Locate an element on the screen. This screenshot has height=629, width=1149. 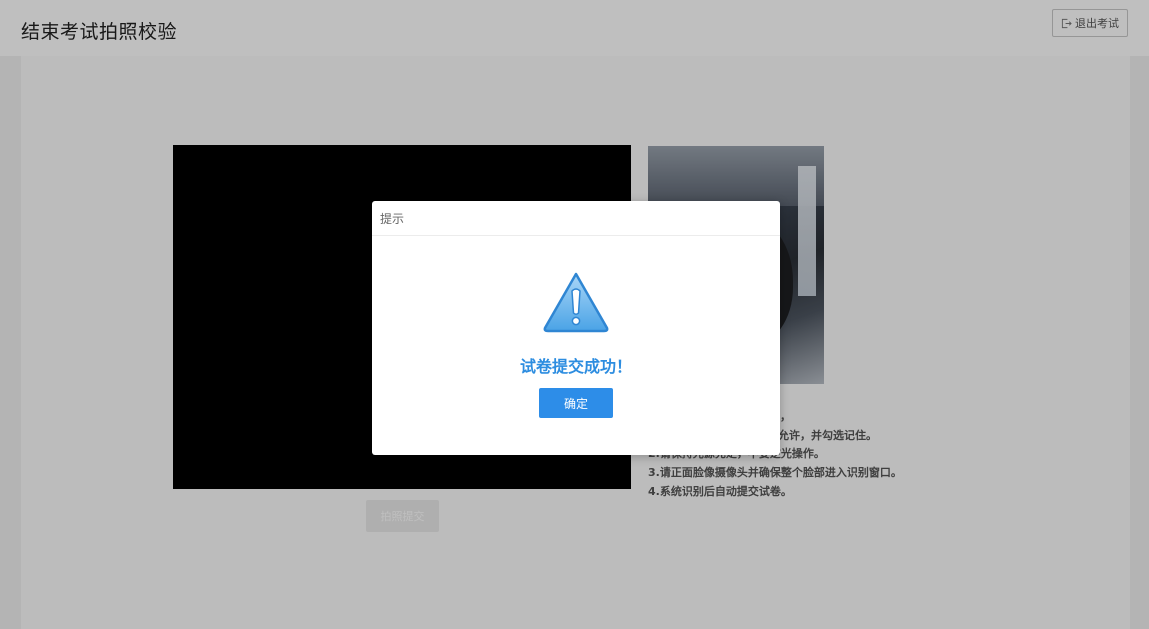
dialog-title: 提示 is located at coordinates (392, 218).